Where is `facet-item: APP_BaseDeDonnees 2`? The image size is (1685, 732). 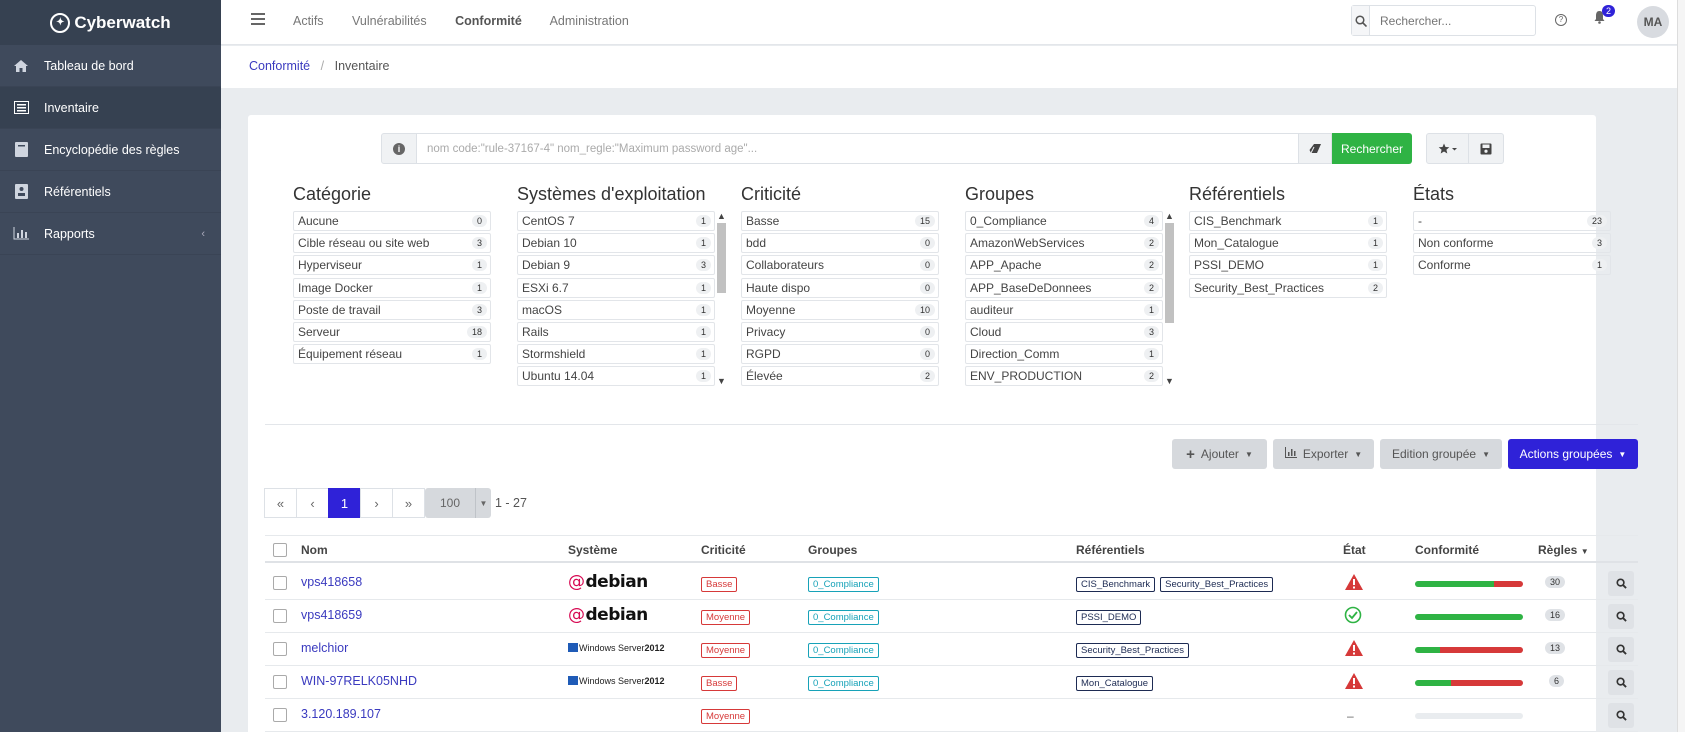
facet-item: APP_BaseDeDonnees 2 is located at coordinates (1064, 287).